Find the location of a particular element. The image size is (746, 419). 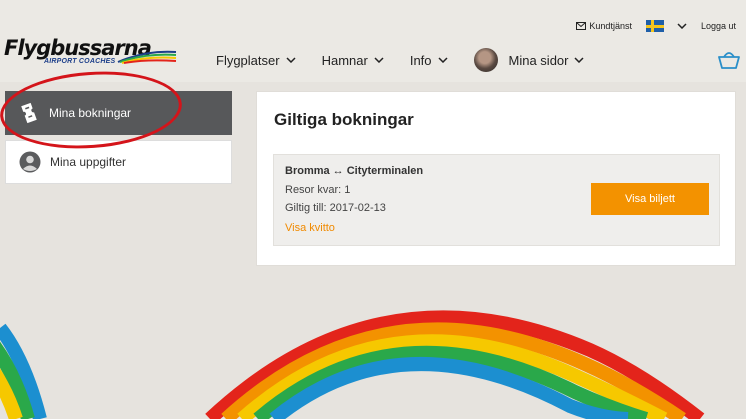

show-ticket-button: Visa biljett is located at coordinates (650, 199).